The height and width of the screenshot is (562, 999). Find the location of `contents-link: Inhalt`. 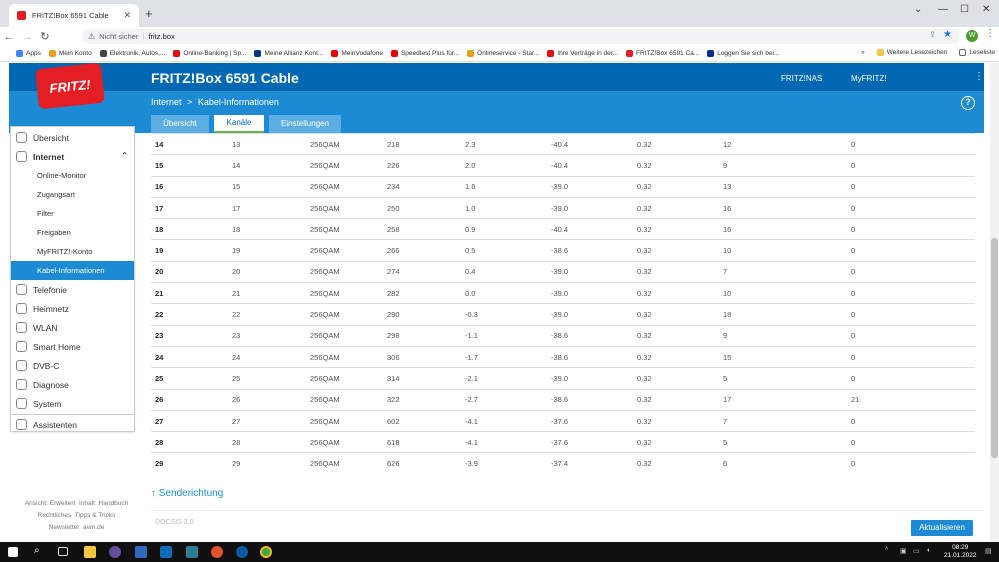

contents-link: Inhalt is located at coordinates (87, 503).